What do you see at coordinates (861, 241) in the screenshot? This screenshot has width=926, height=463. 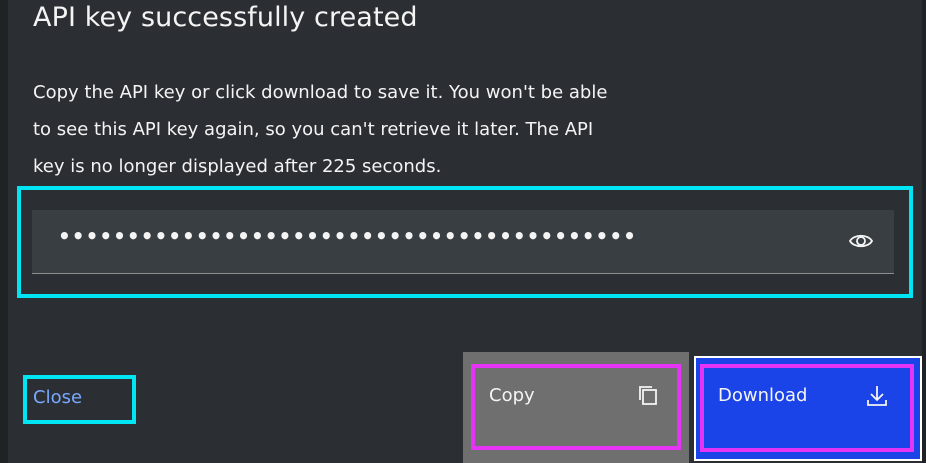 I see `eye-icon` at bounding box center [861, 241].